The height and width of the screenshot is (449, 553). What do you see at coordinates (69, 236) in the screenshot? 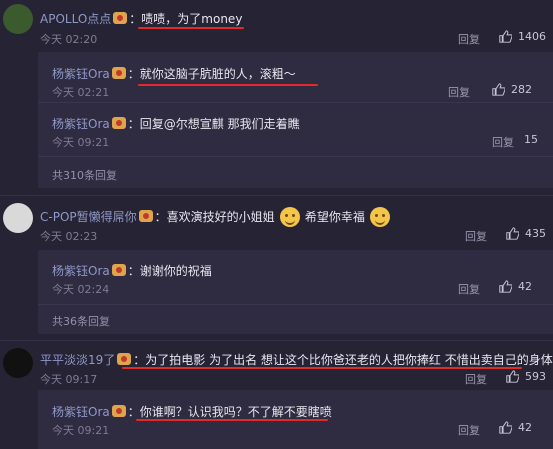
I see `comment-time: 今天 02:23` at bounding box center [69, 236].